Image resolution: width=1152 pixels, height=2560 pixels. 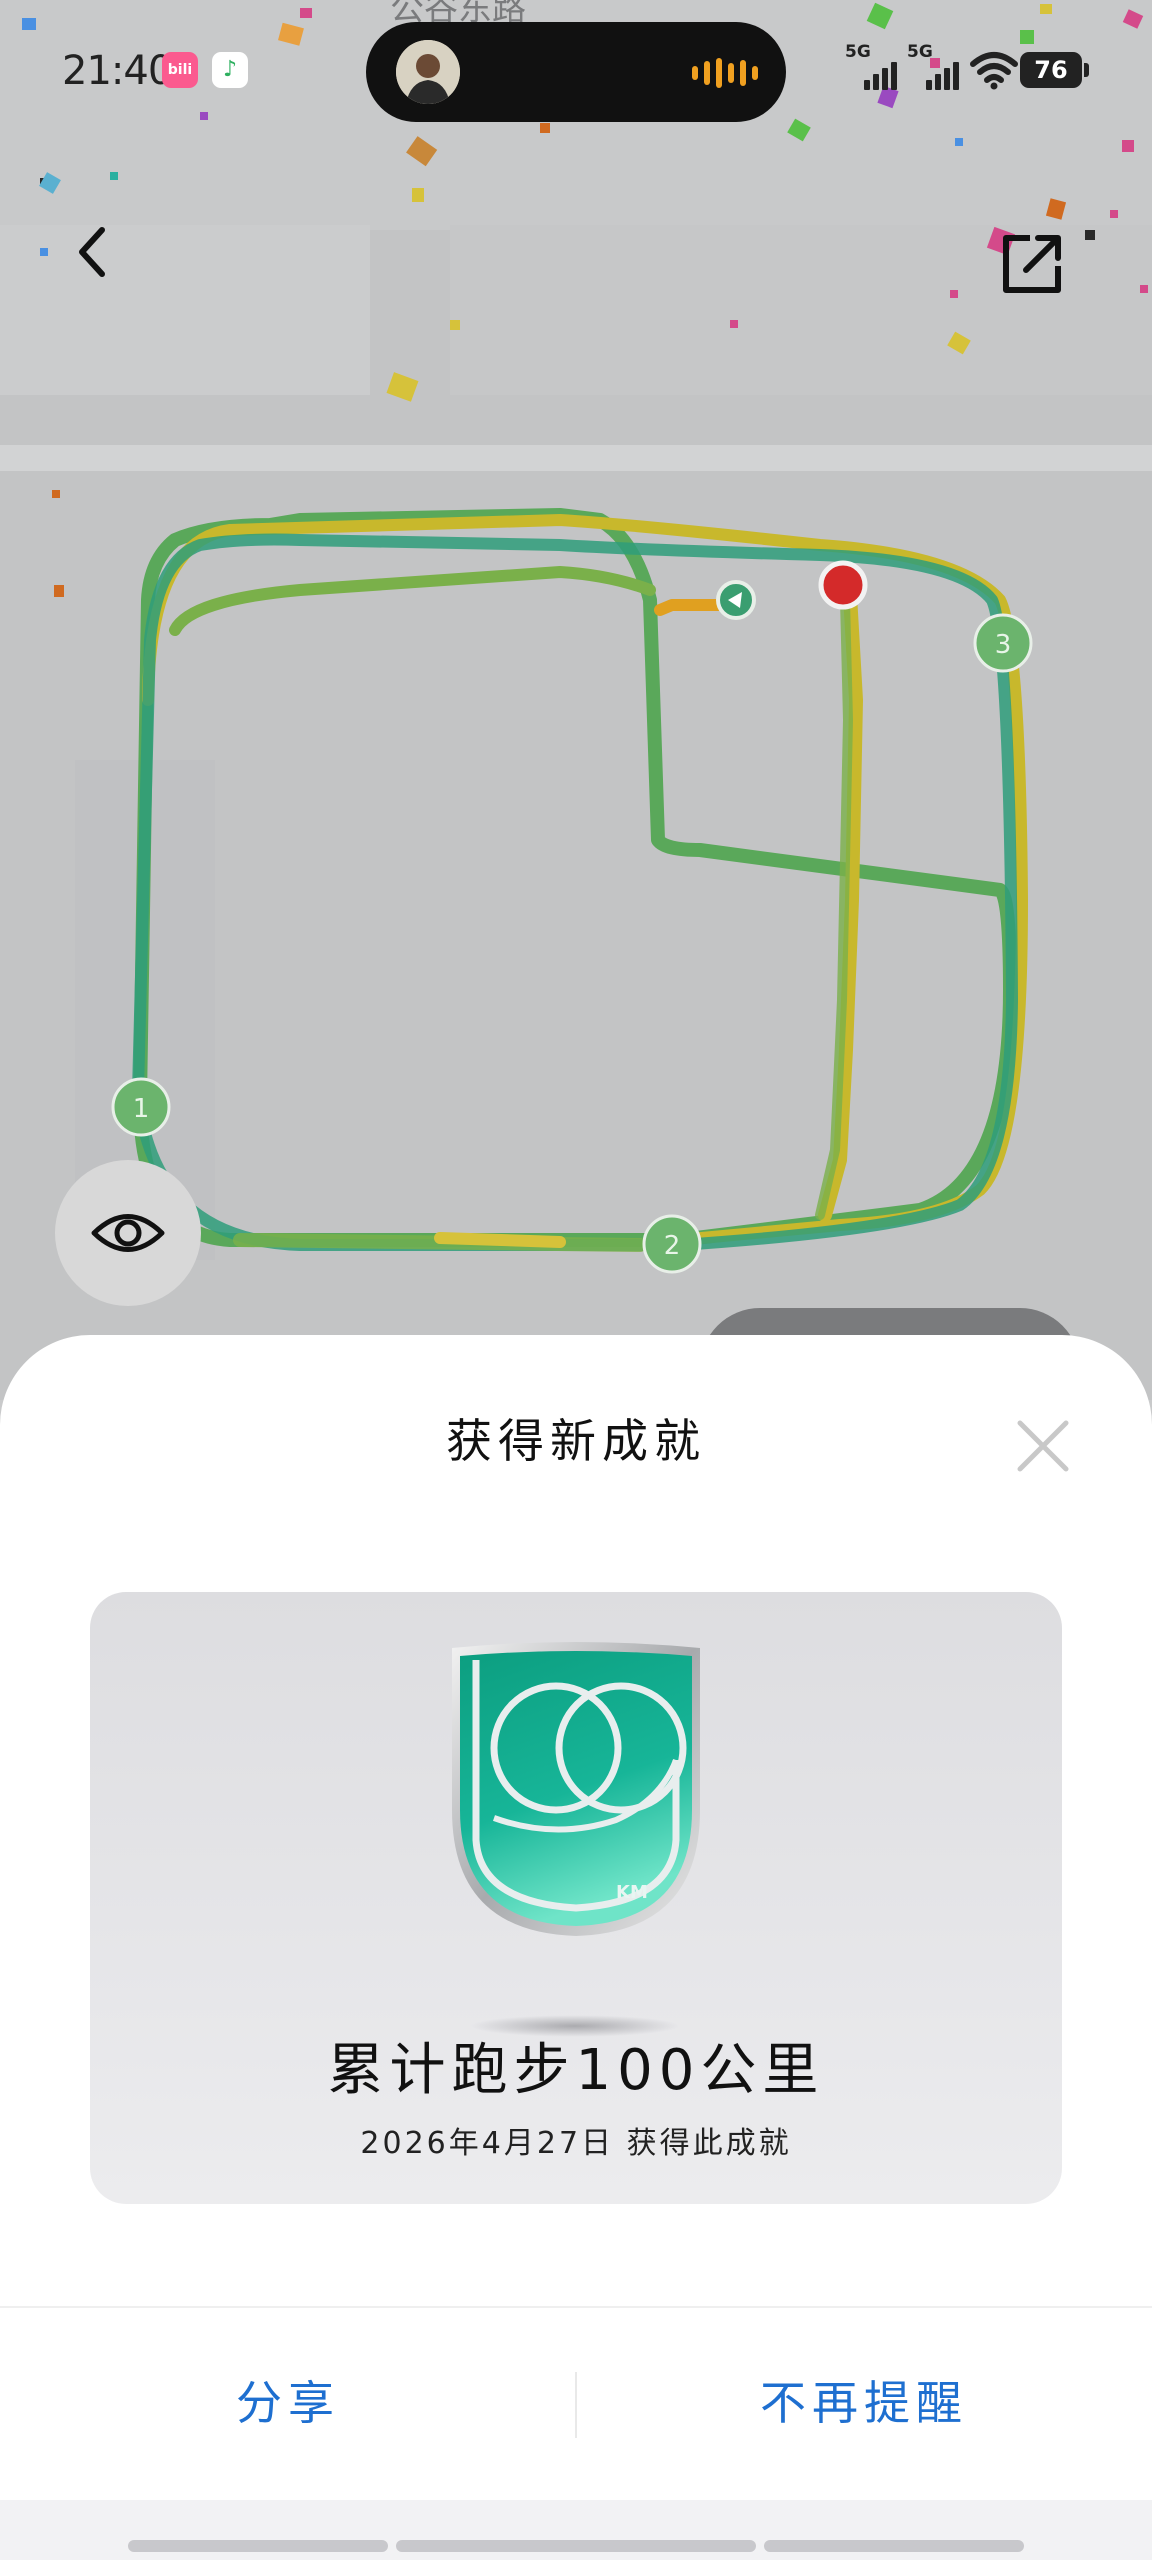 I want to click on badge-unit-label: KM, so click(x=632, y=1892).